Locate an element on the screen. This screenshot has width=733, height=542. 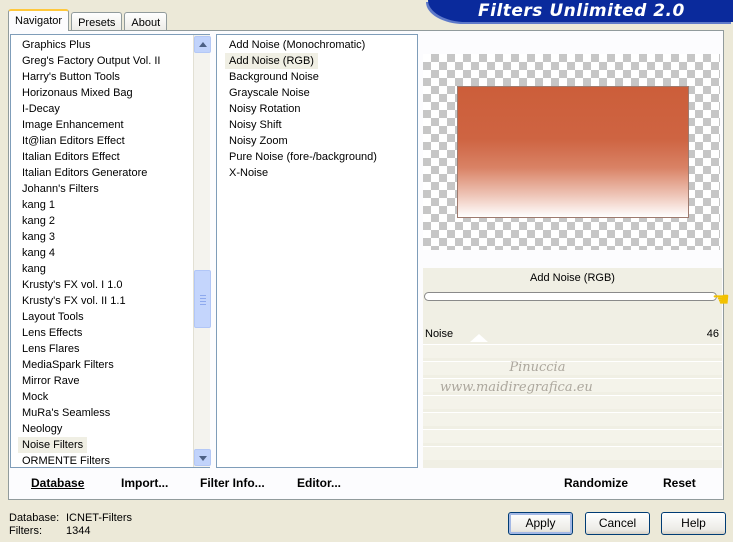
category-item: Image Enhancement is located at coordinates (110, 125).